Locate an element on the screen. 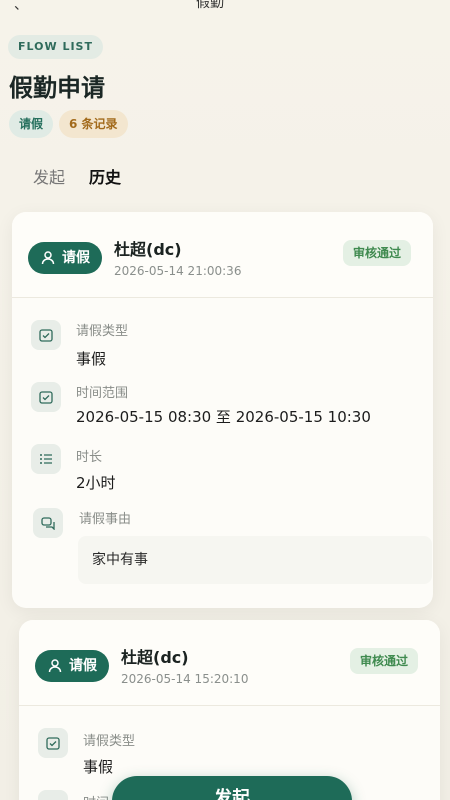 This screenshot has width=450, height=800. tab-start: 发起 is located at coordinates (49, 176).